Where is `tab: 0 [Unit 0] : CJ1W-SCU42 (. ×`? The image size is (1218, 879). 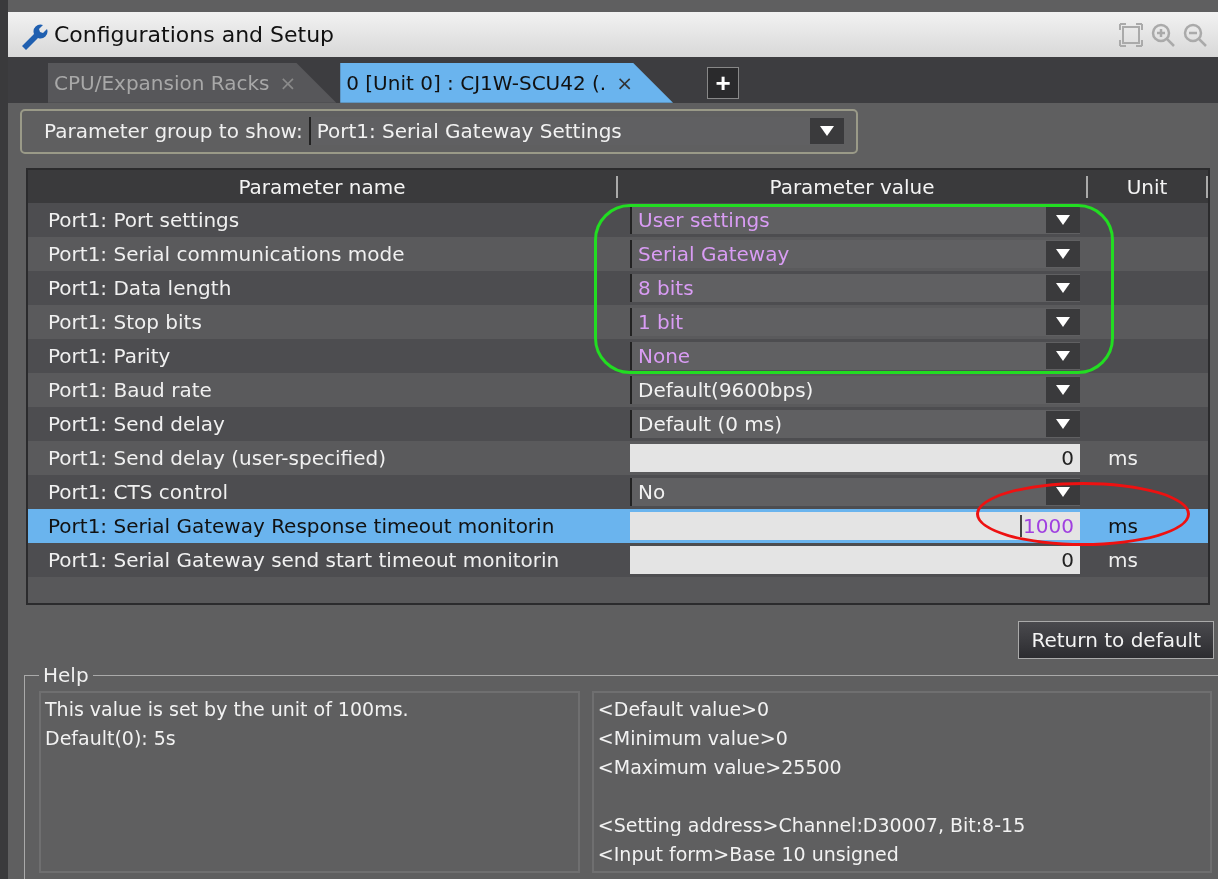
tab: 0 [Unit 0] : CJ1W-SCU42 (. × is located at coordinates (506, 82).